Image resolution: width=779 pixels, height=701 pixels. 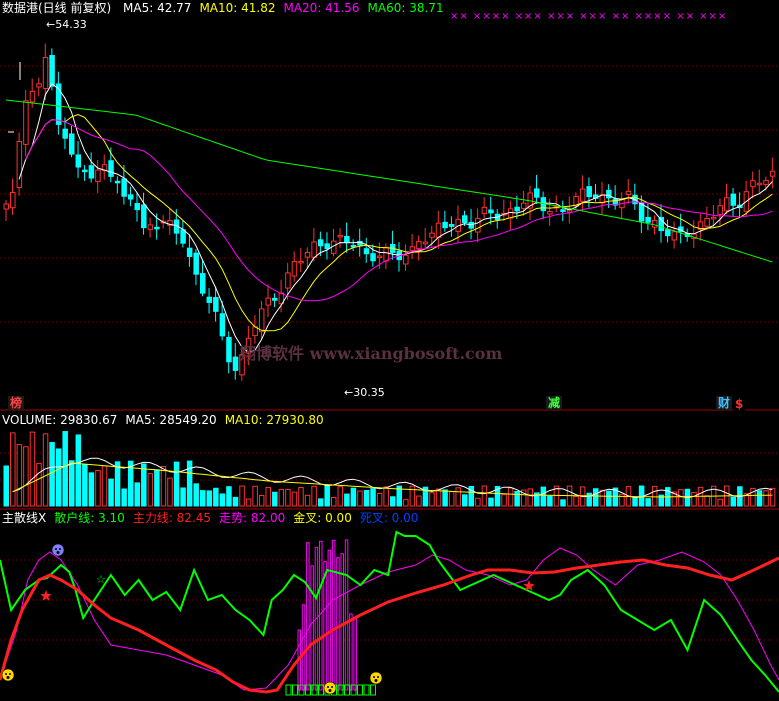 I want to click on event-marker-cai: 财, so click(x=724, y=403).